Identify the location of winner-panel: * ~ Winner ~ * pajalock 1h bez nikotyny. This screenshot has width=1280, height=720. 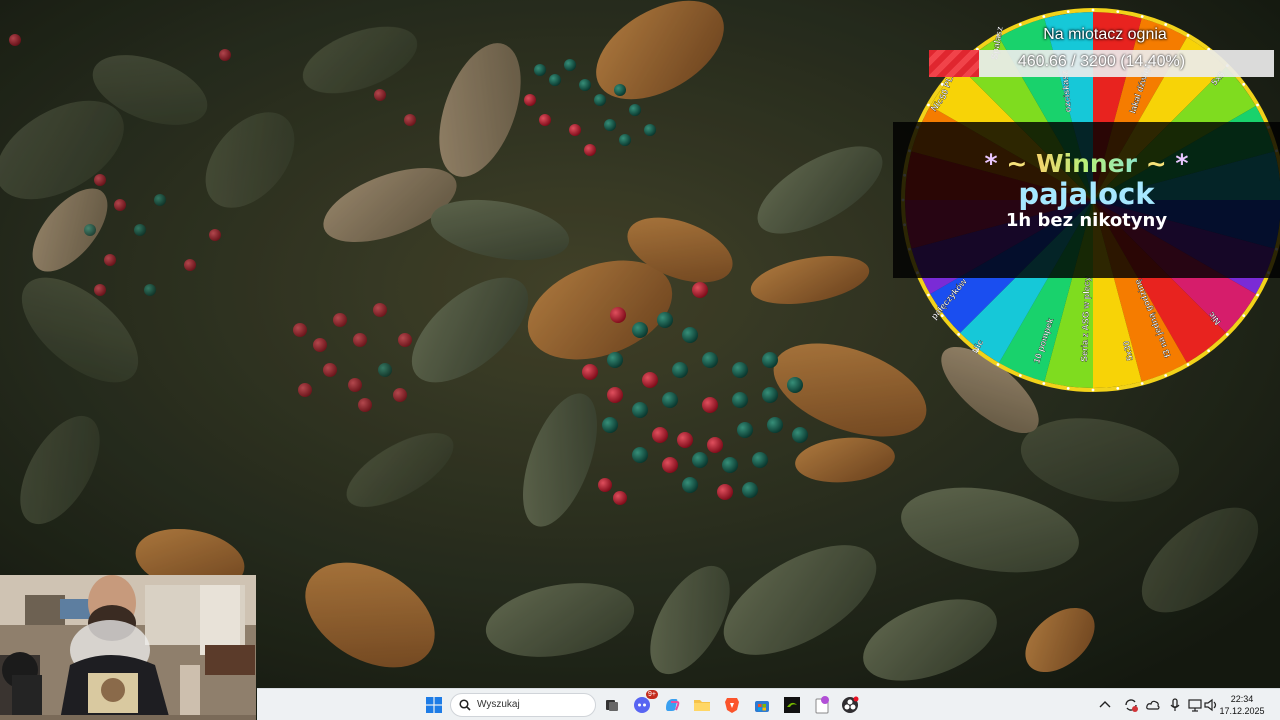
(1086, 200).